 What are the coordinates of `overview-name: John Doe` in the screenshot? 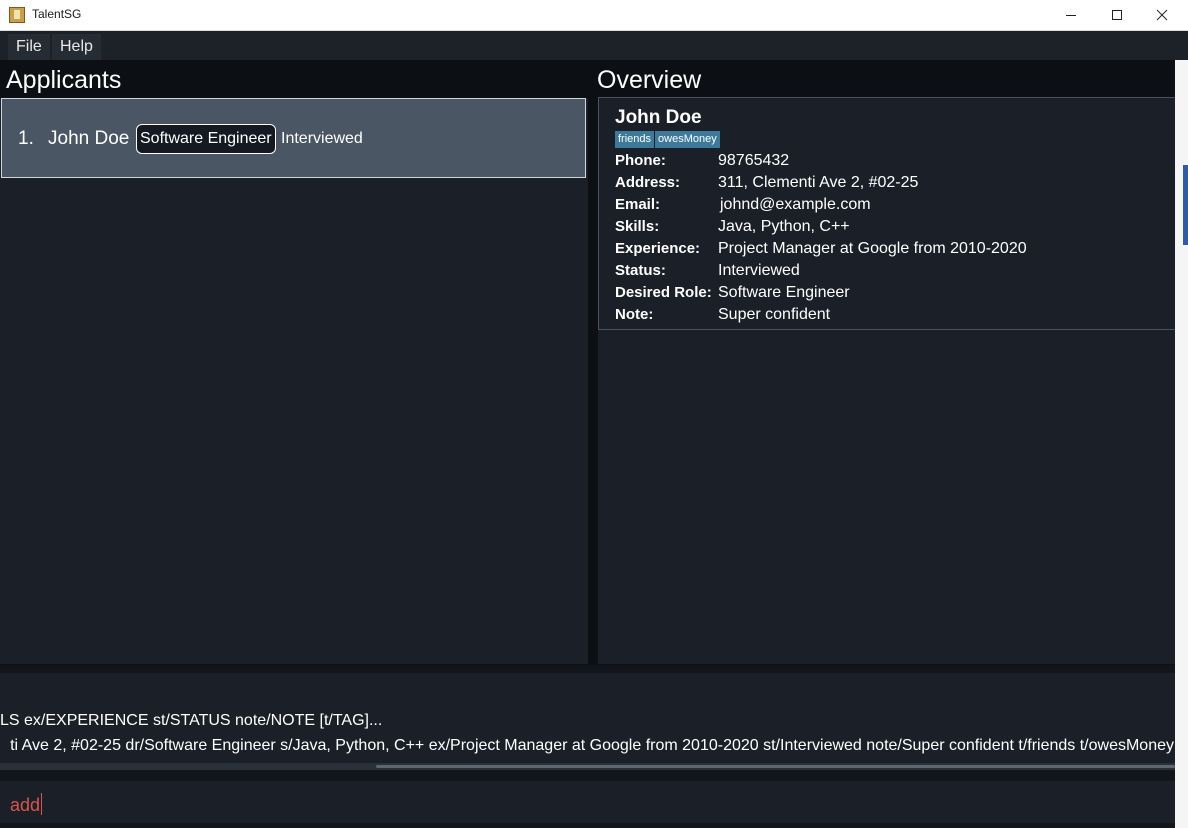 It's located at (658, 117).